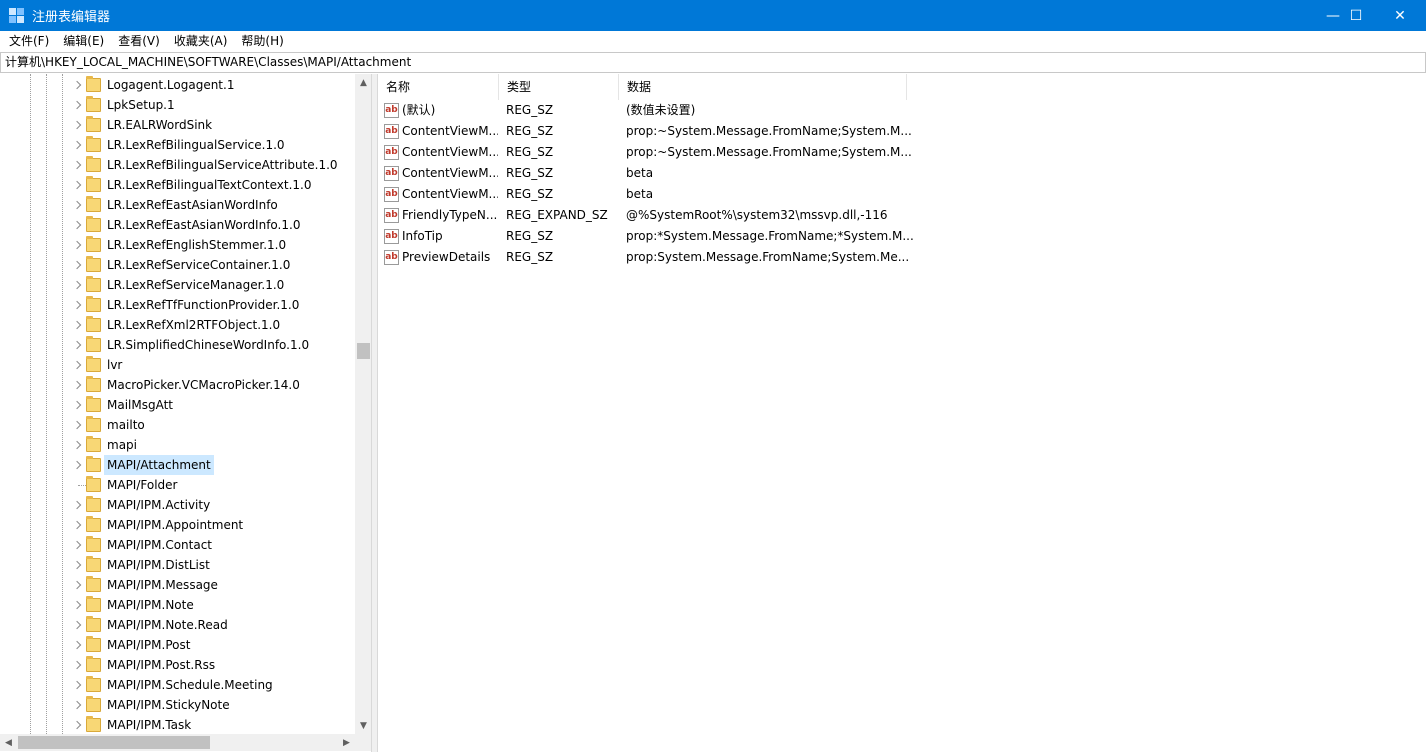 This screenshot has height=752, width=1426. What do you see at coordinates (177, 85) in the screenshot?
I see `tree-item: Logagent.Logagent.1` at bounding box center [177, 85].